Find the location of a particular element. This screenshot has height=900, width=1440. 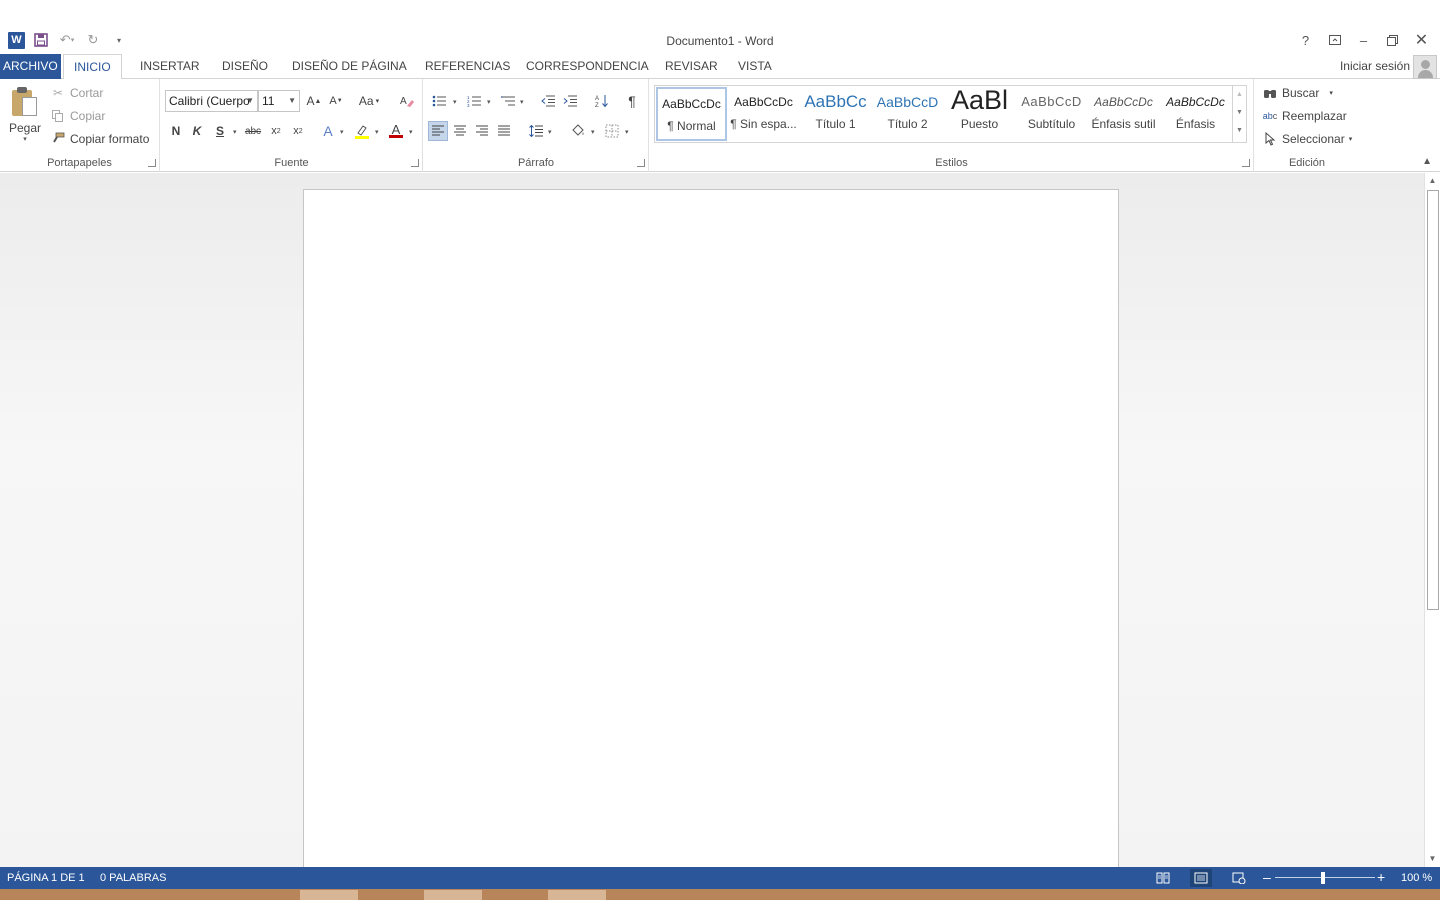

tab-inicio: INICIO is located at coordinates (92, 67).